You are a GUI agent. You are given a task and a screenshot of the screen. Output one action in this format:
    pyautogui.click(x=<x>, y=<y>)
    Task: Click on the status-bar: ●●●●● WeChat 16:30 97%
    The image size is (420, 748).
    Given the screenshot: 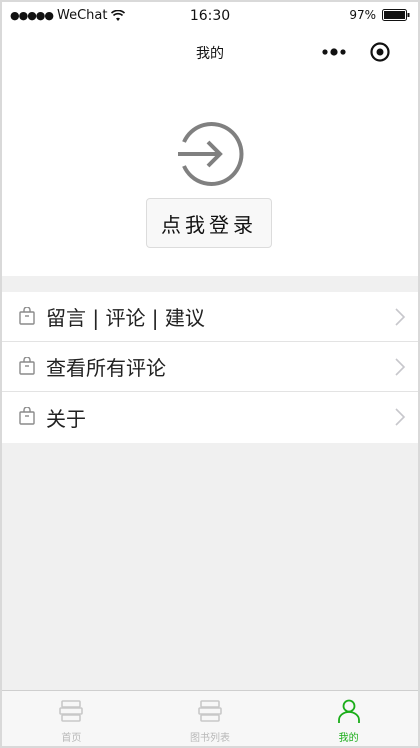 What is the action you would take?
    pyautogui.click(x=210, y=16)
    